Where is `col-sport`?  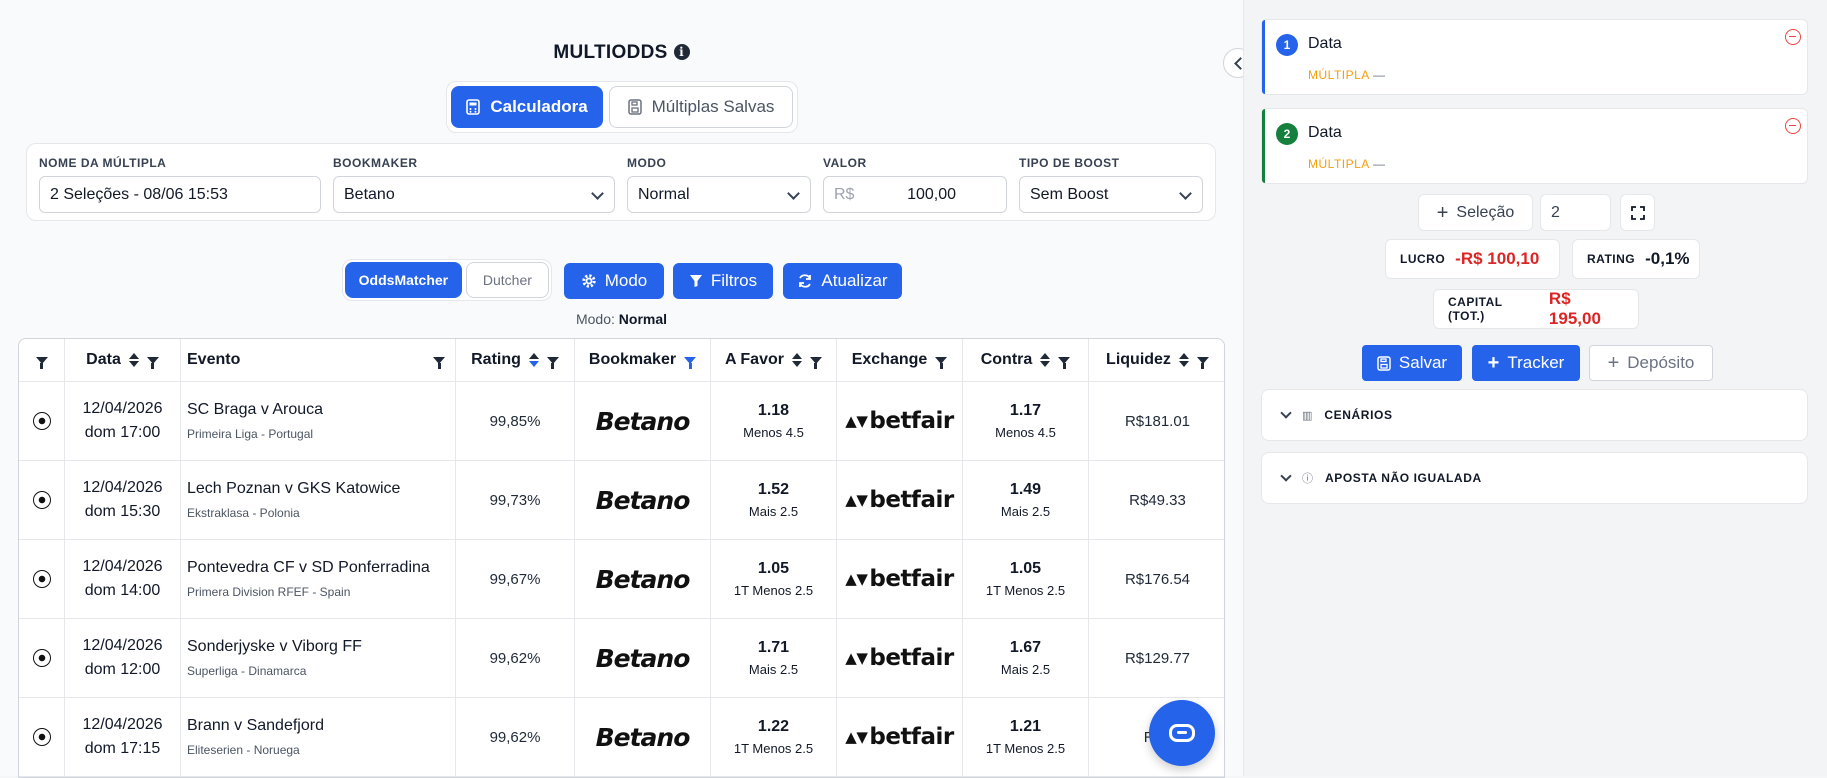 col-sport is located at coordinates (42, 360).